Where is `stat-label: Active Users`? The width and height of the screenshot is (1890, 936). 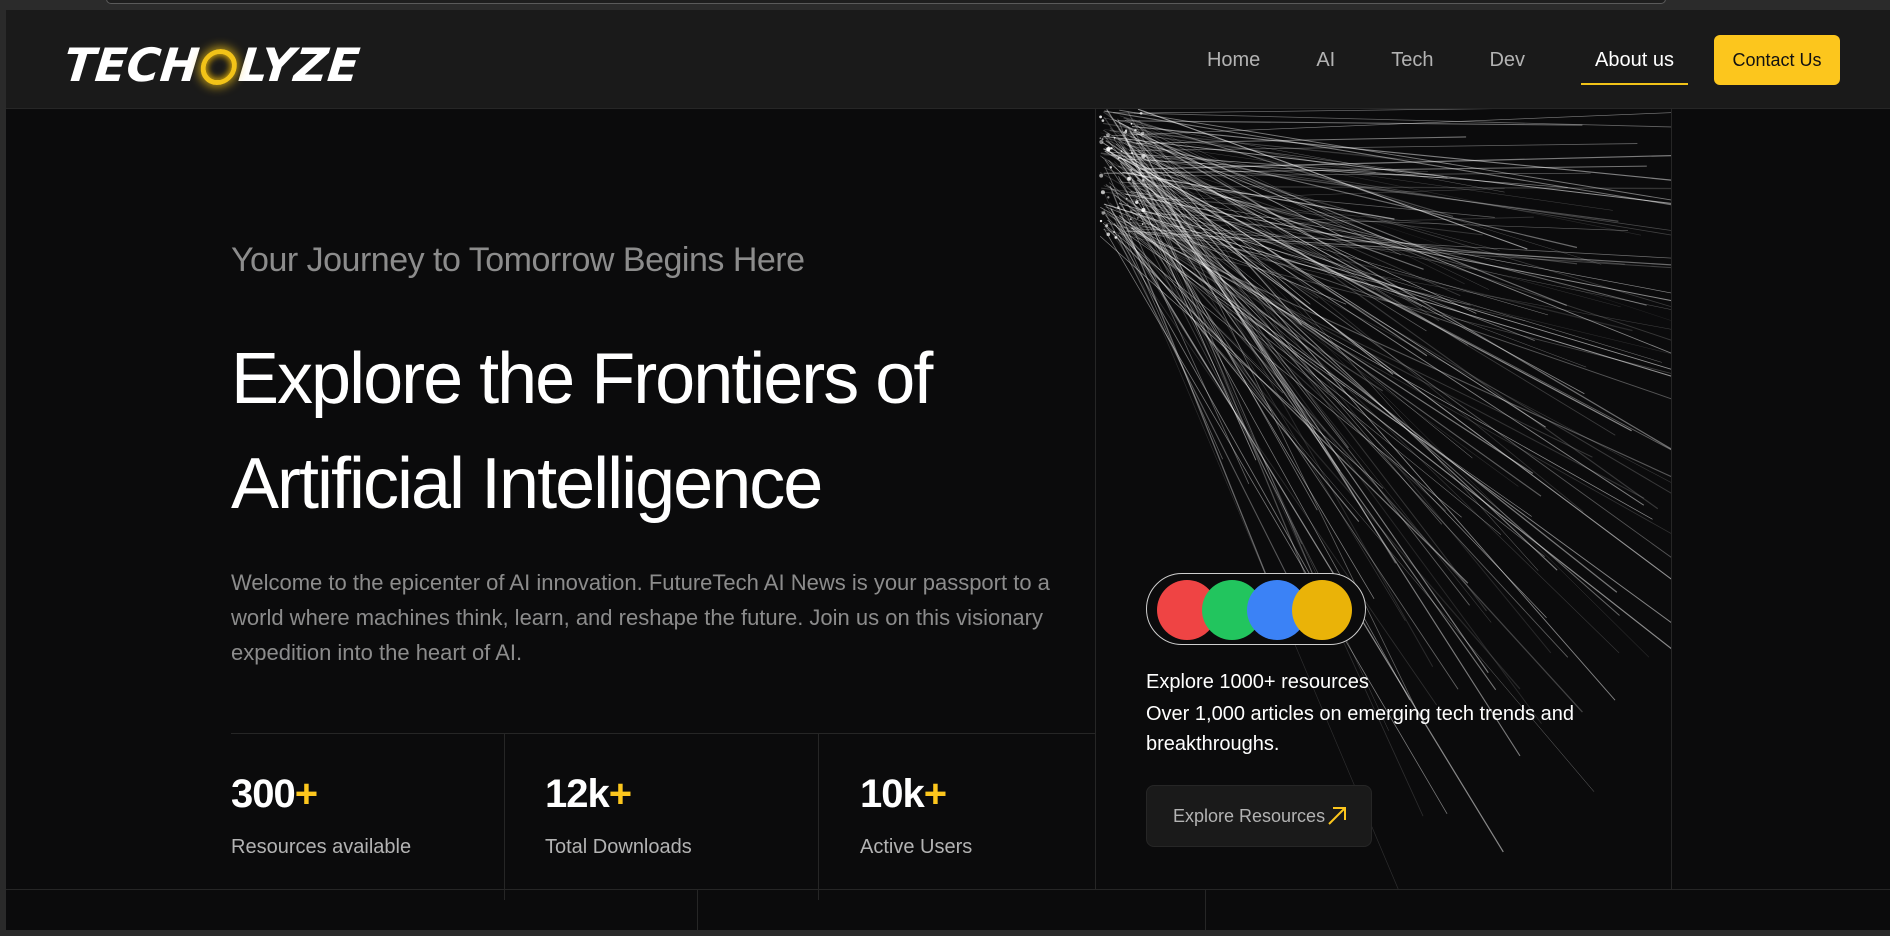
stat-label: Active Users is located at coordinates (916, 847).